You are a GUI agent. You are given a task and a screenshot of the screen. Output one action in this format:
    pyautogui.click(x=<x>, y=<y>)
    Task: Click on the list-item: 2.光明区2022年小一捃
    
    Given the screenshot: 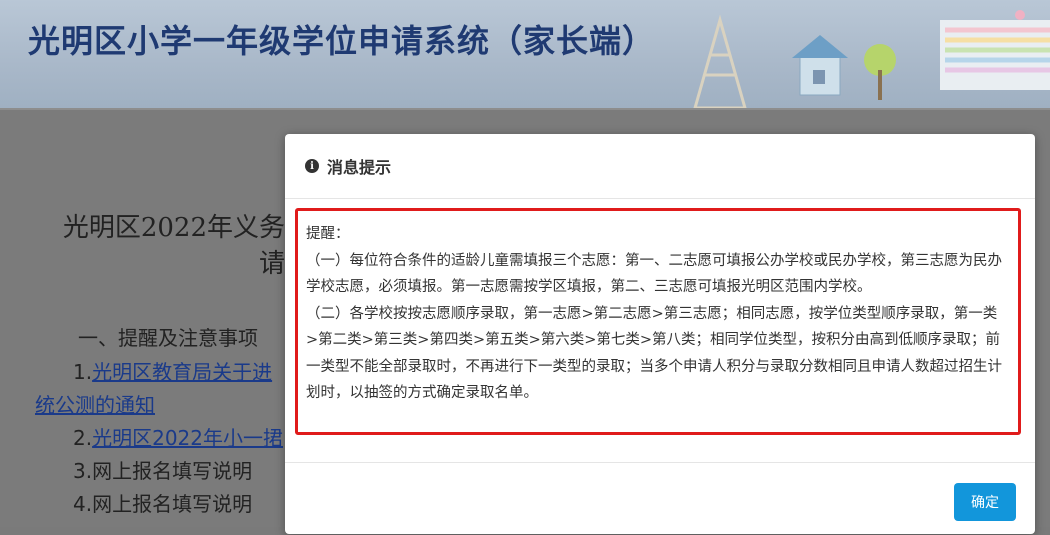 What is the action you would take?
    pyautogui.click(x=159, y=438)
    